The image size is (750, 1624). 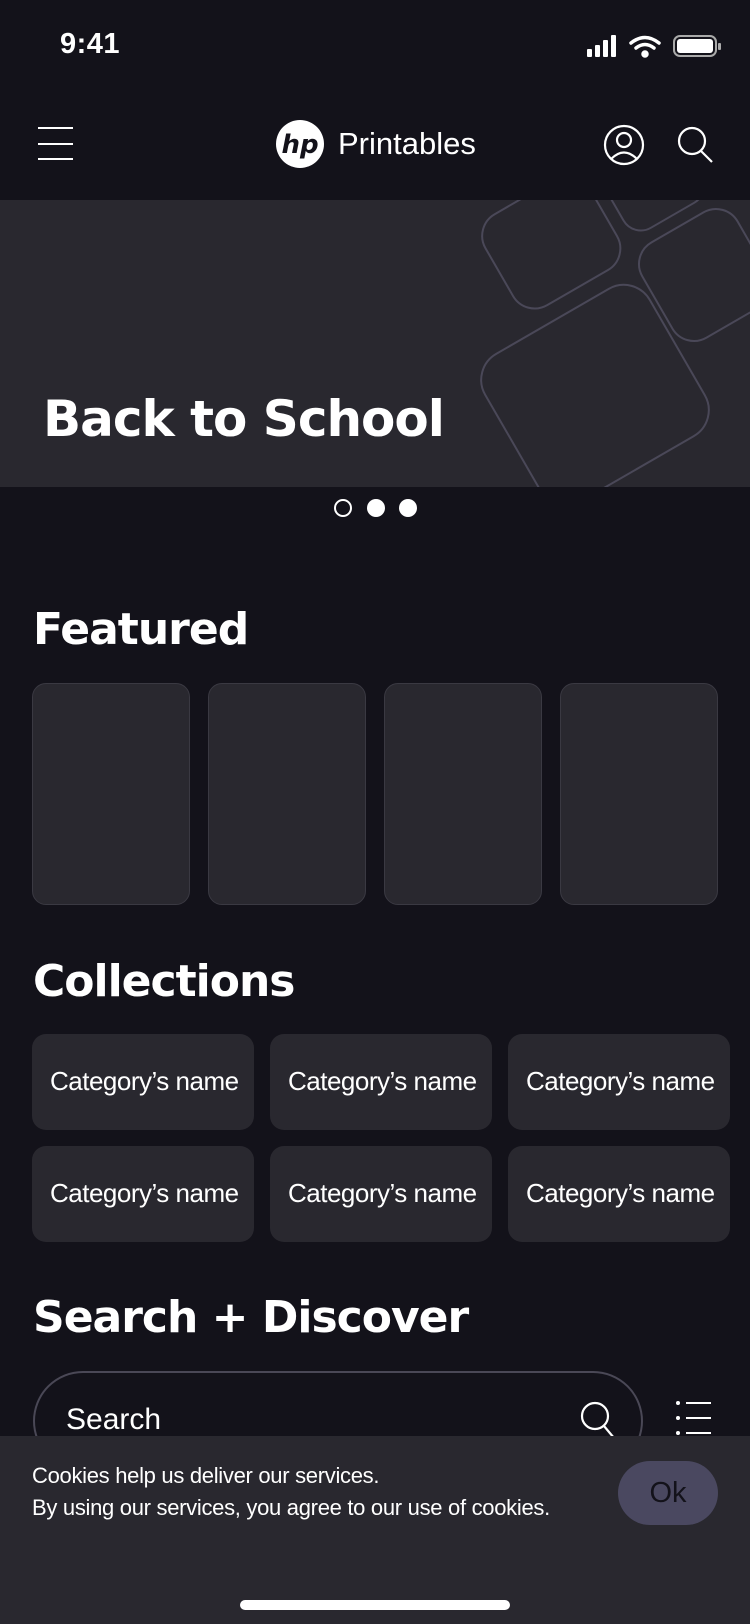 What do you see at coordinates (694, 1418) in the screenshot?
I see `filter-list-icon` at bounding box center [694, 1418].